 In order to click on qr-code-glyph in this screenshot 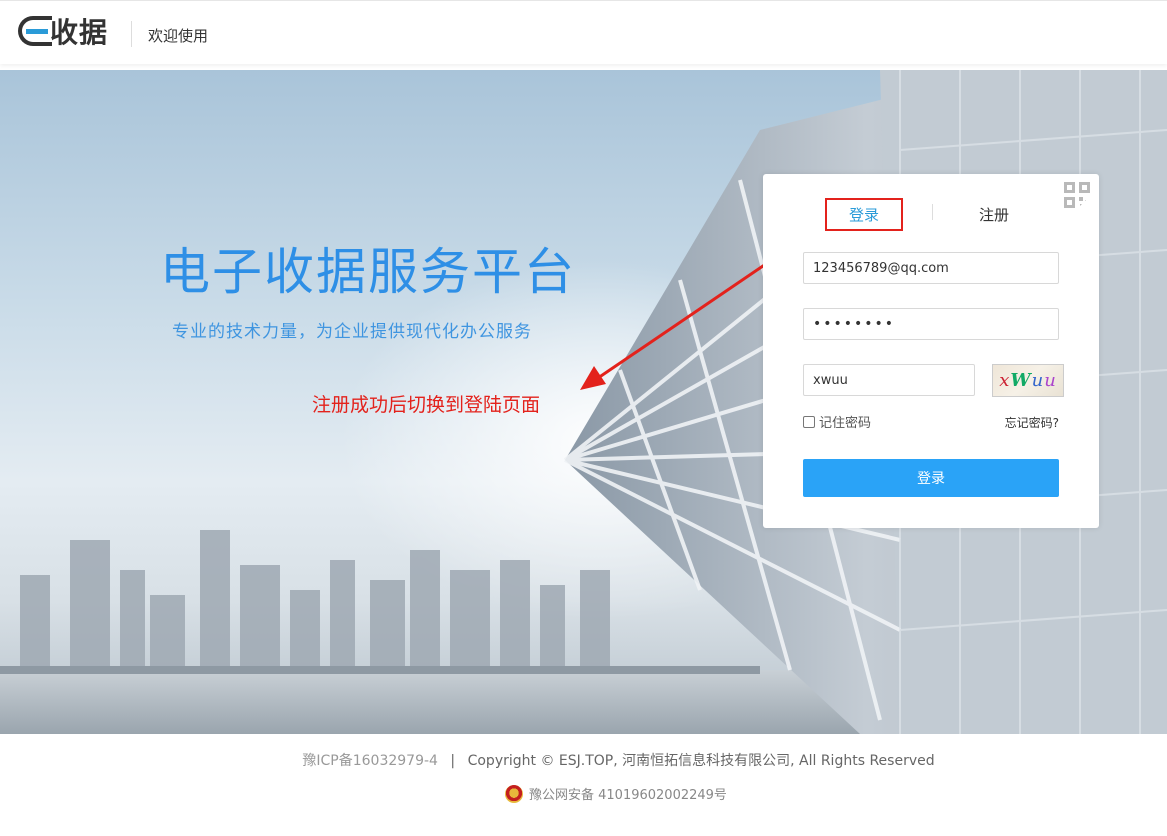, I will do `click(1078, 196)`.